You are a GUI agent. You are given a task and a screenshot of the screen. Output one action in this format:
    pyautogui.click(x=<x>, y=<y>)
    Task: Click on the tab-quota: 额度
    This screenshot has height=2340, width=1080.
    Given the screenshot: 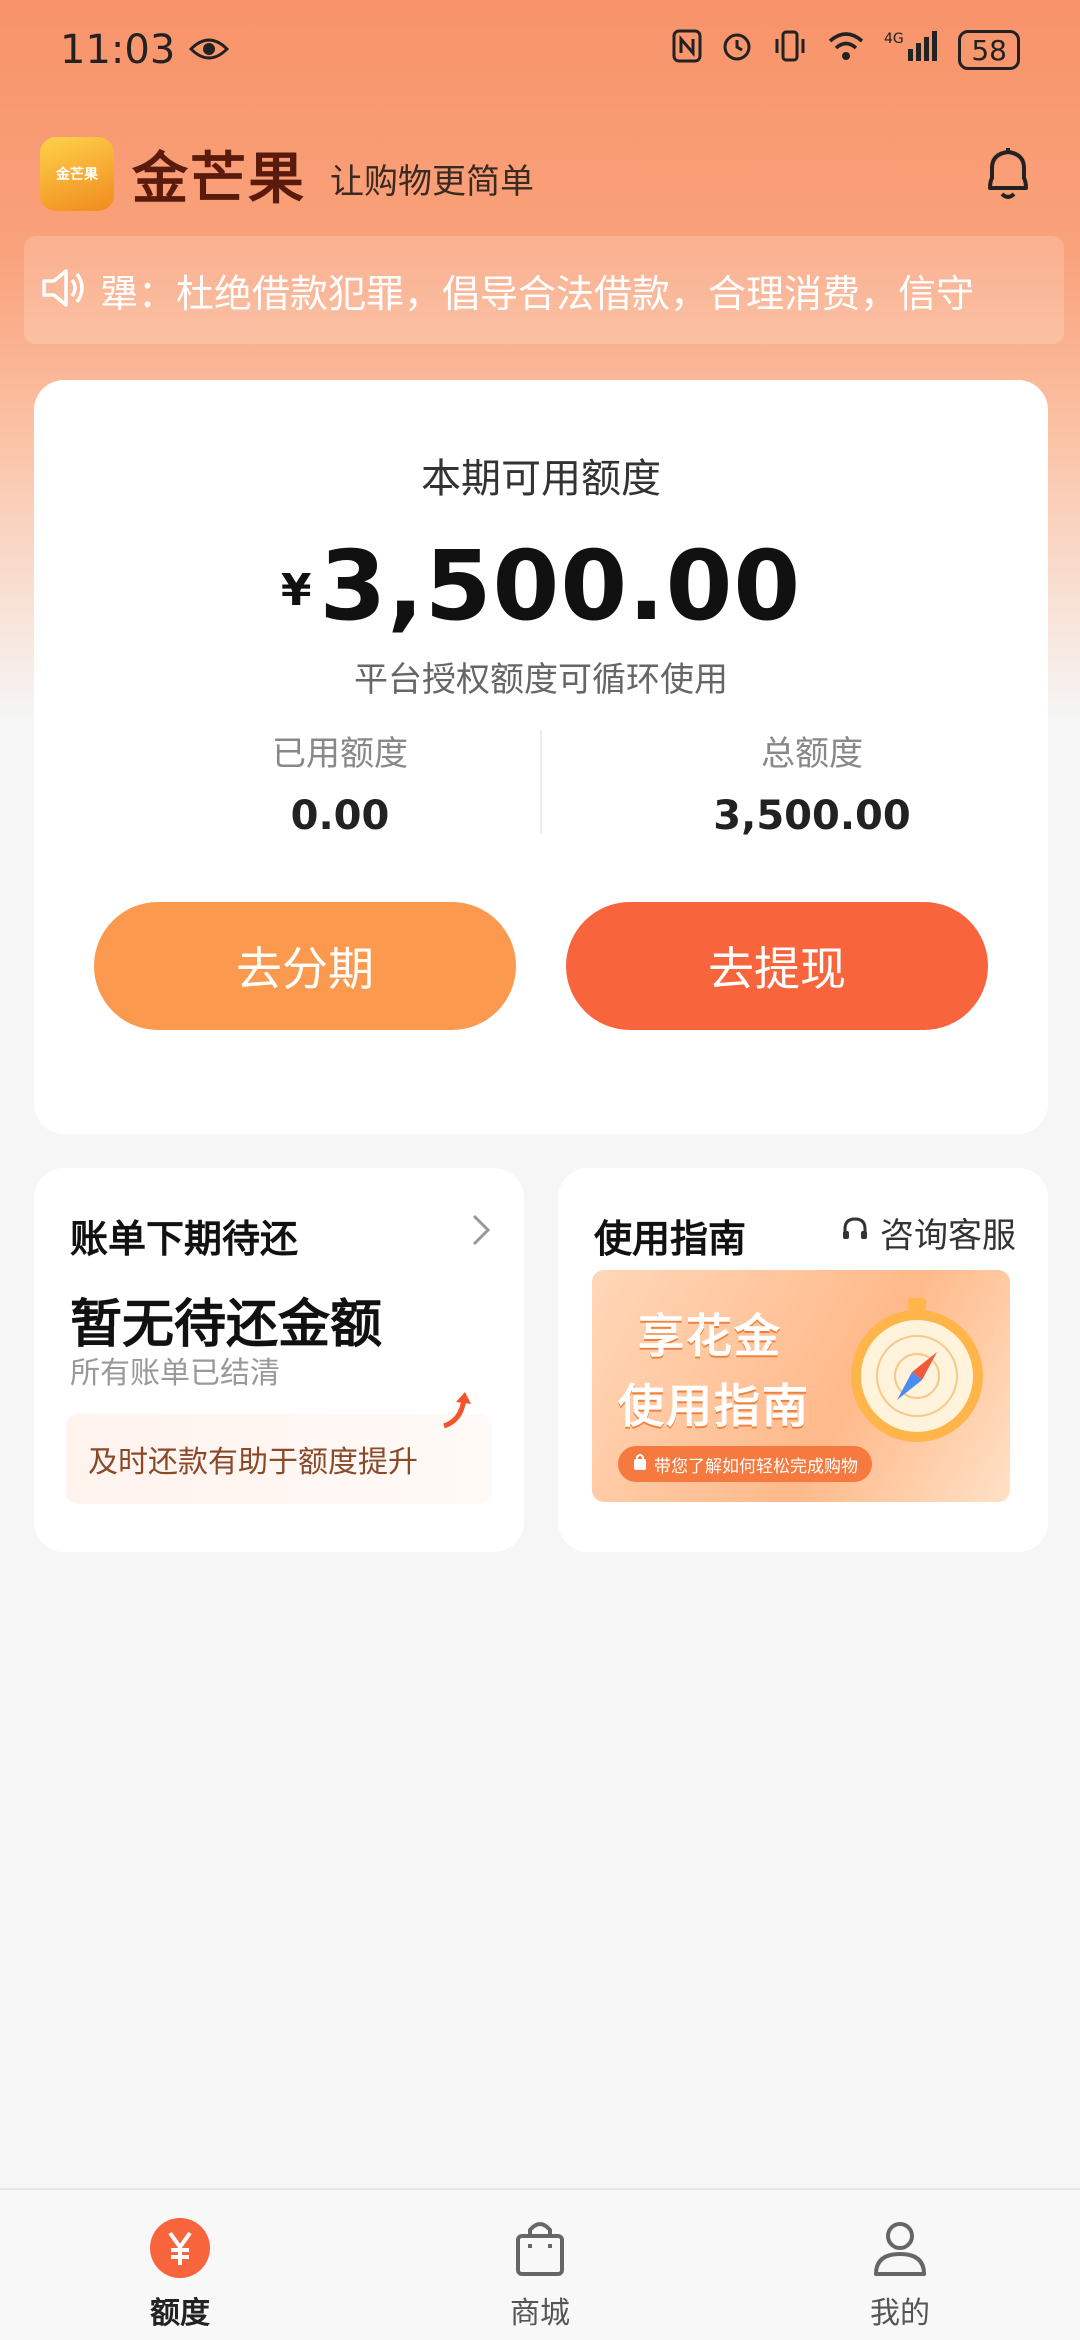 What is the action you would take?
    pyautogui.click(x=180, y=2265)
    